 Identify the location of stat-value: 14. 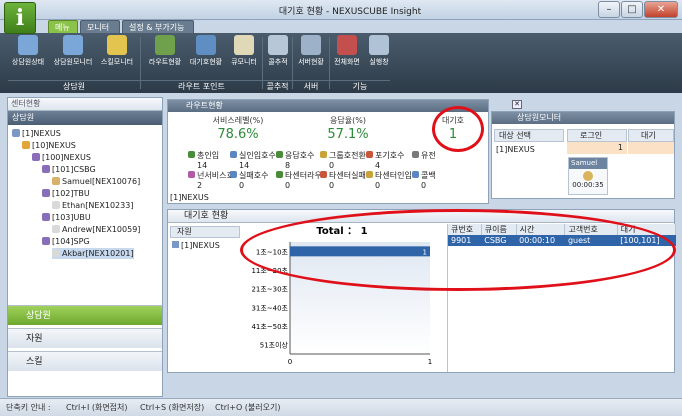
(202, 165).